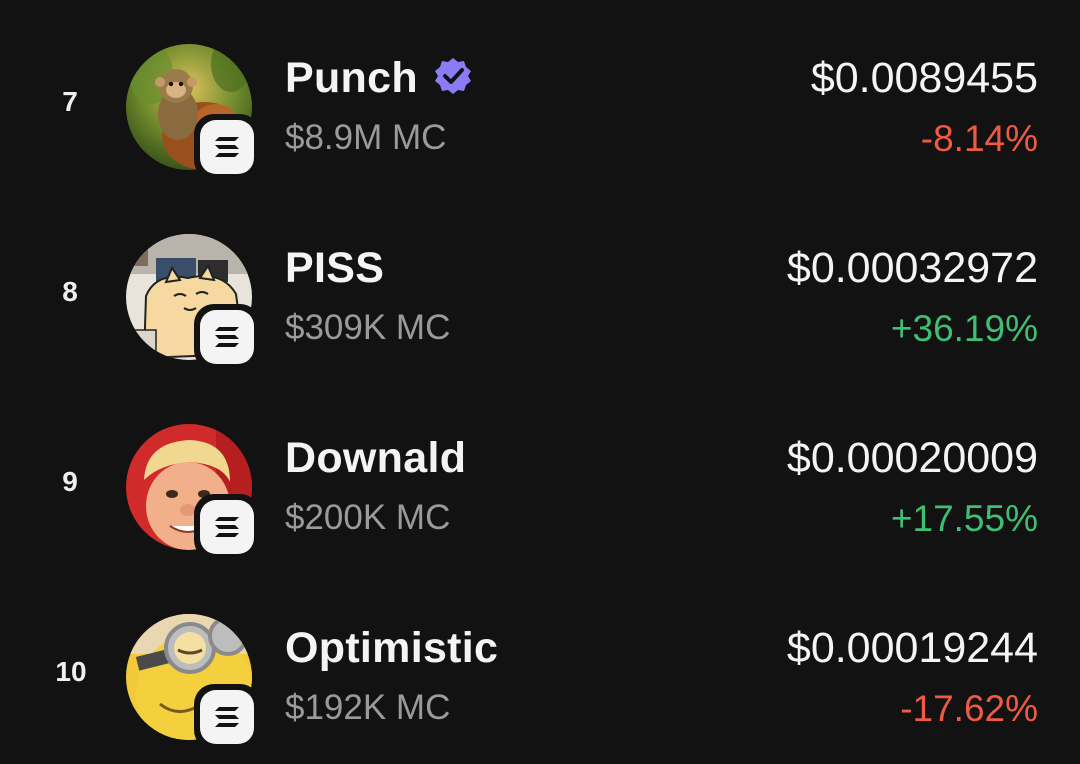 This screenshot has width=1080, height=764. Describe the element at coordinates (912, 458) in the screenshot. I see `token-price: $0.00020009` at that location.